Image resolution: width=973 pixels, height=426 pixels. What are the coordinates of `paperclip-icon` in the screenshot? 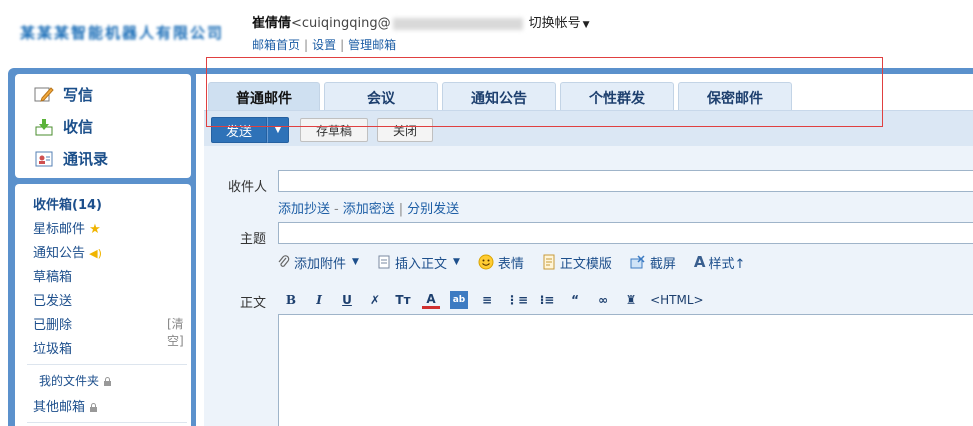 It's located at (284, 261).